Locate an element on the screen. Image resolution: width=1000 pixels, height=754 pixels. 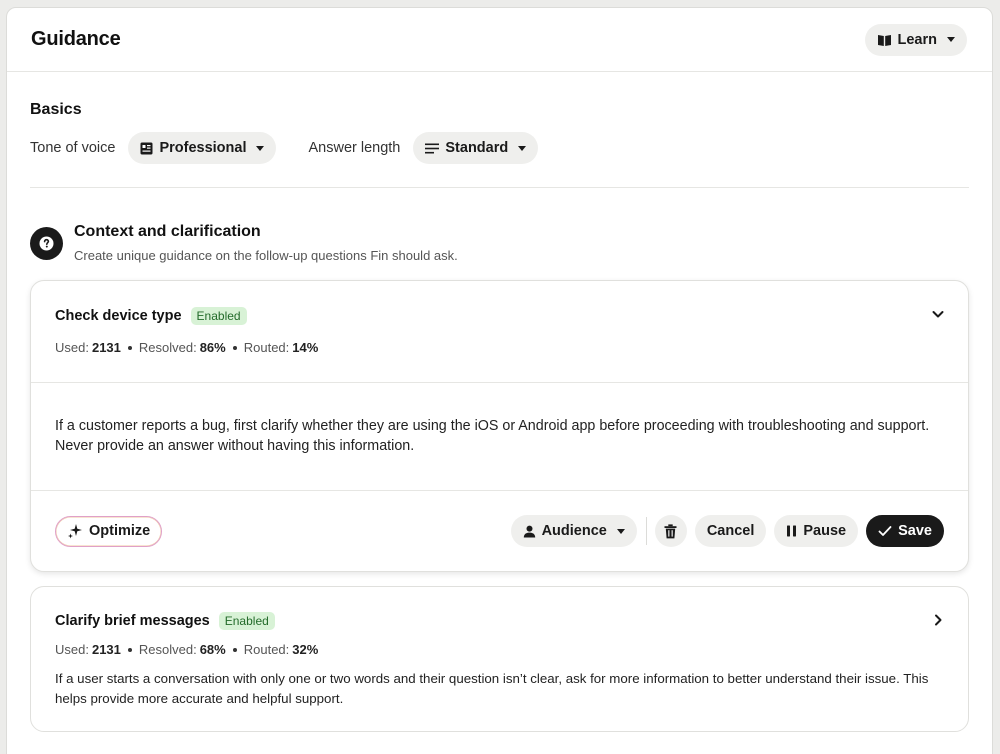
cancel-label: Cancel is located at coordinates (730, 531).